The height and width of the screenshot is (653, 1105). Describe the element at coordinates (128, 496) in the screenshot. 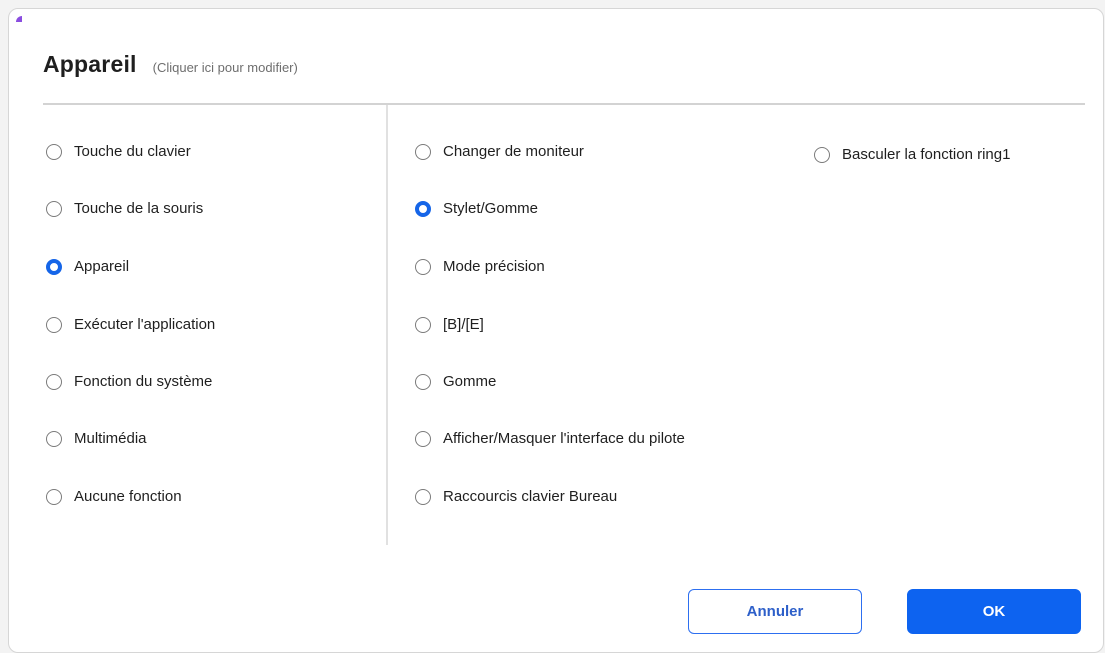

I see `option-label: Aucune fonction` at that location.